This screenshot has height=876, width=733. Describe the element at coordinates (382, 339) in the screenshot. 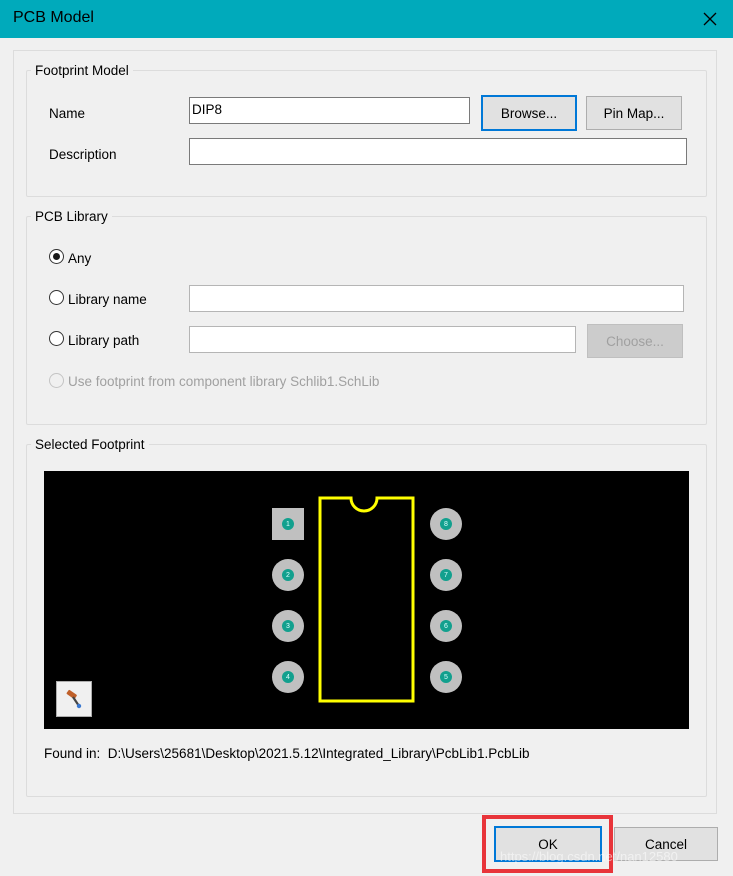

I see `library-path-field` at that location.